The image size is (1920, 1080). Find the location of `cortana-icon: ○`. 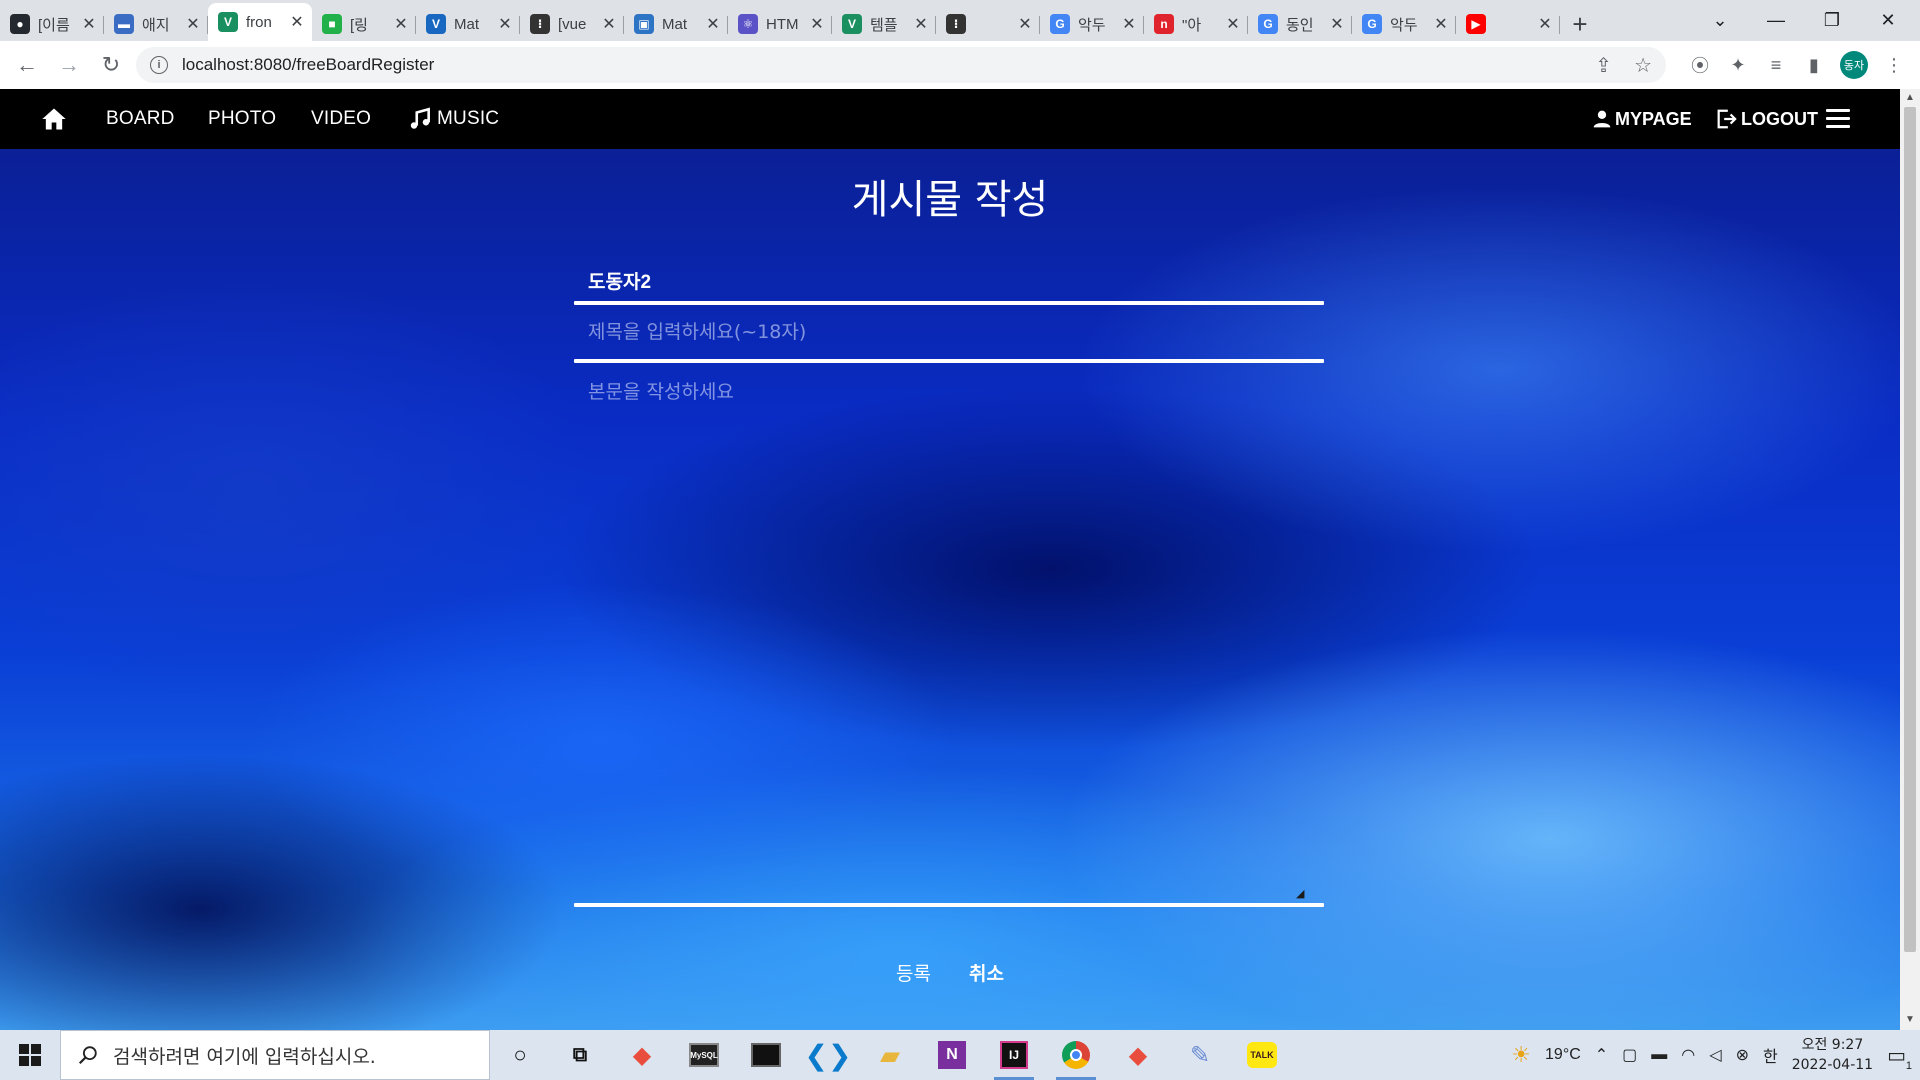

cortana-icon: ○ is located at coordinates (520, 1055).